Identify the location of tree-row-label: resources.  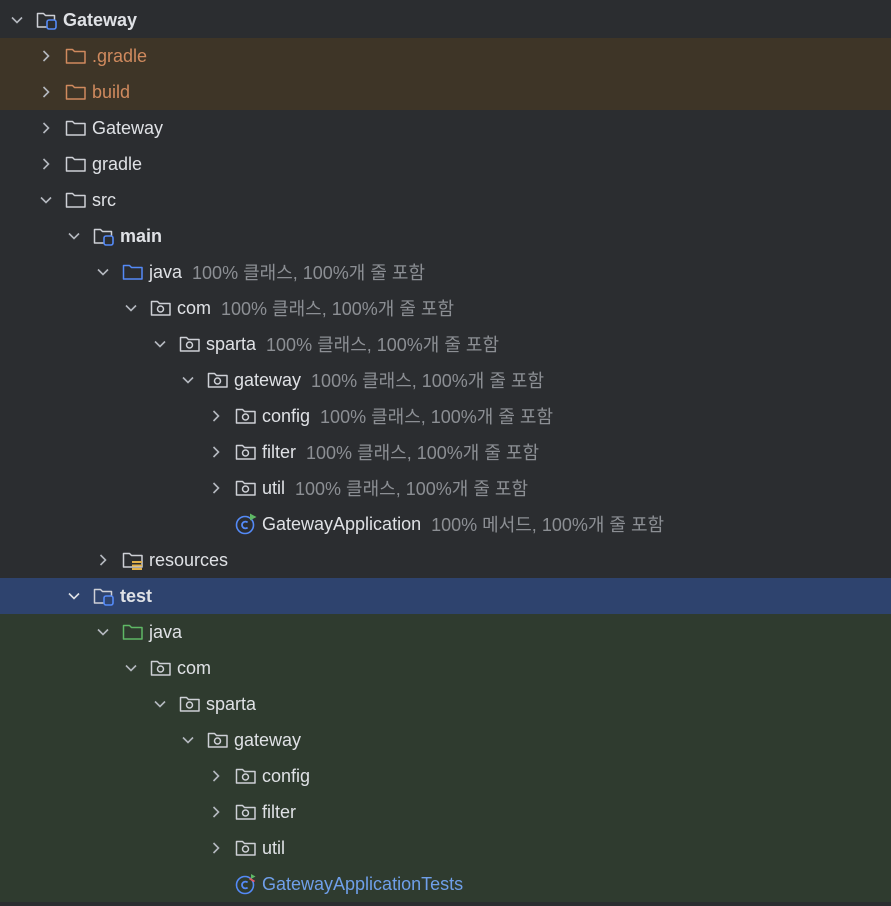
(189, 559).